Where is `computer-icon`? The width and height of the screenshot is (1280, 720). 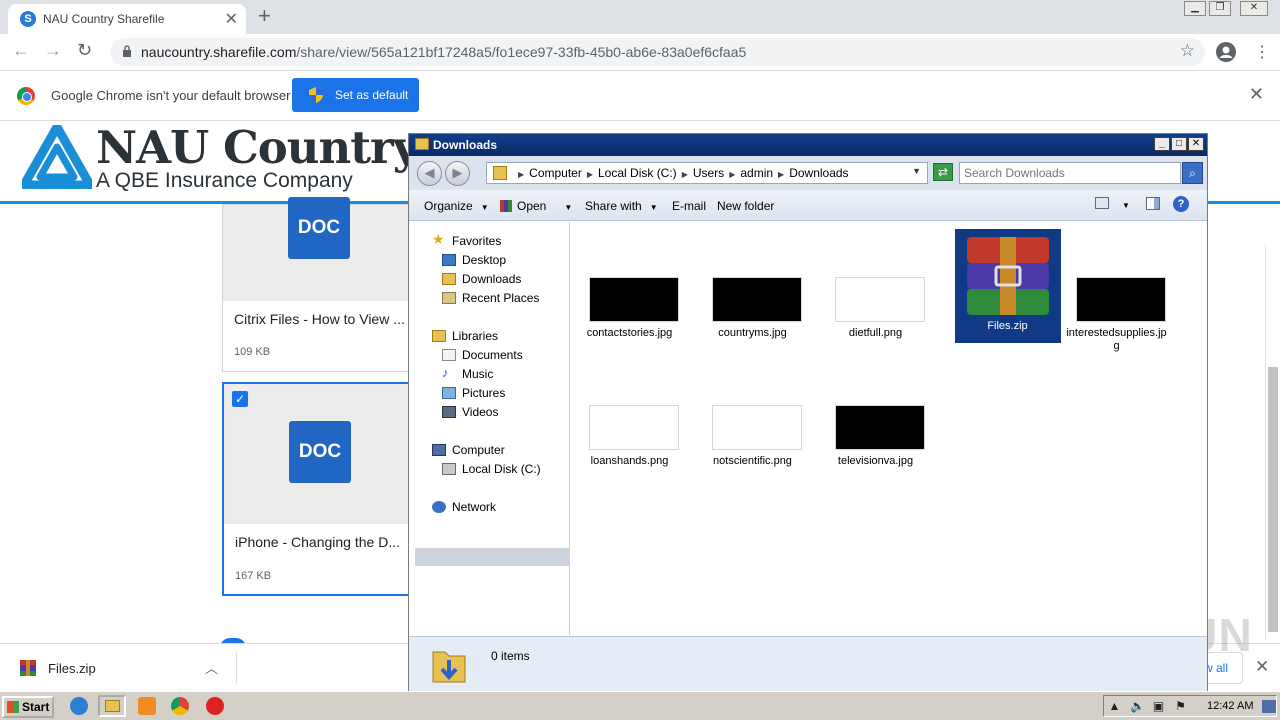
computer-icon is located at coordinates (439, 450).